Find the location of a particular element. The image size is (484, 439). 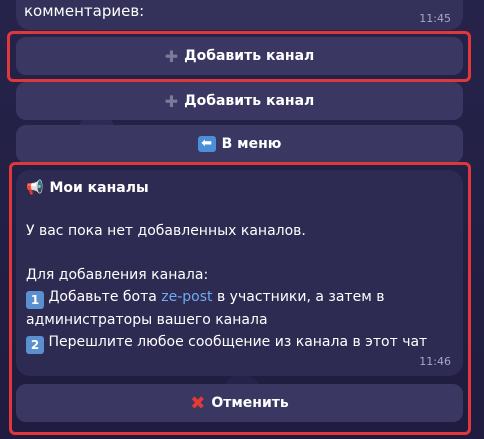

back-to-menu-button: ⬅ В меню is located at coordinates (239, 144).